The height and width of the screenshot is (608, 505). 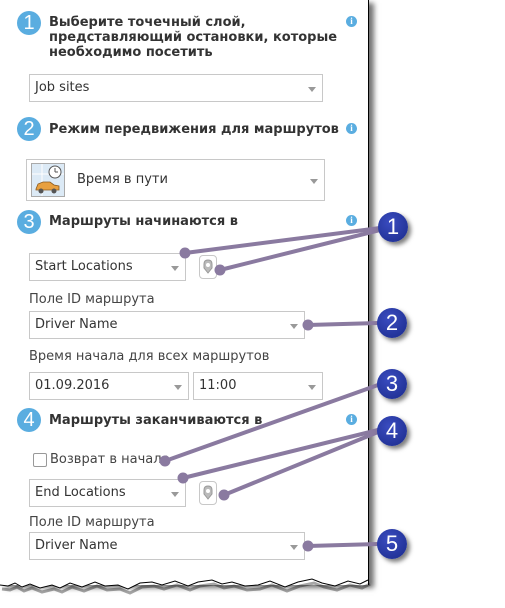 I want to click on callout-badge-2: 2, so click(x=392, y=323).